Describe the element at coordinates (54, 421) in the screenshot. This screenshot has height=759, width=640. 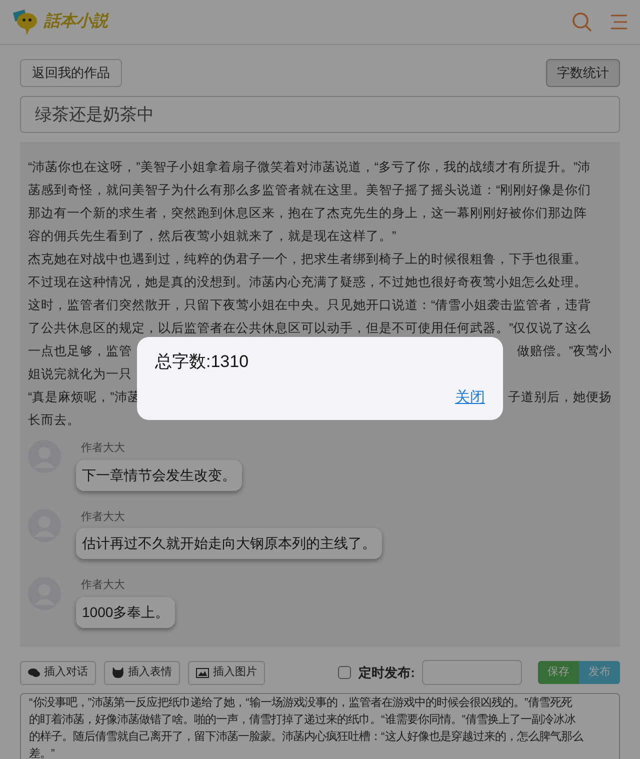
I see `story-text: 长而去。` at that location.